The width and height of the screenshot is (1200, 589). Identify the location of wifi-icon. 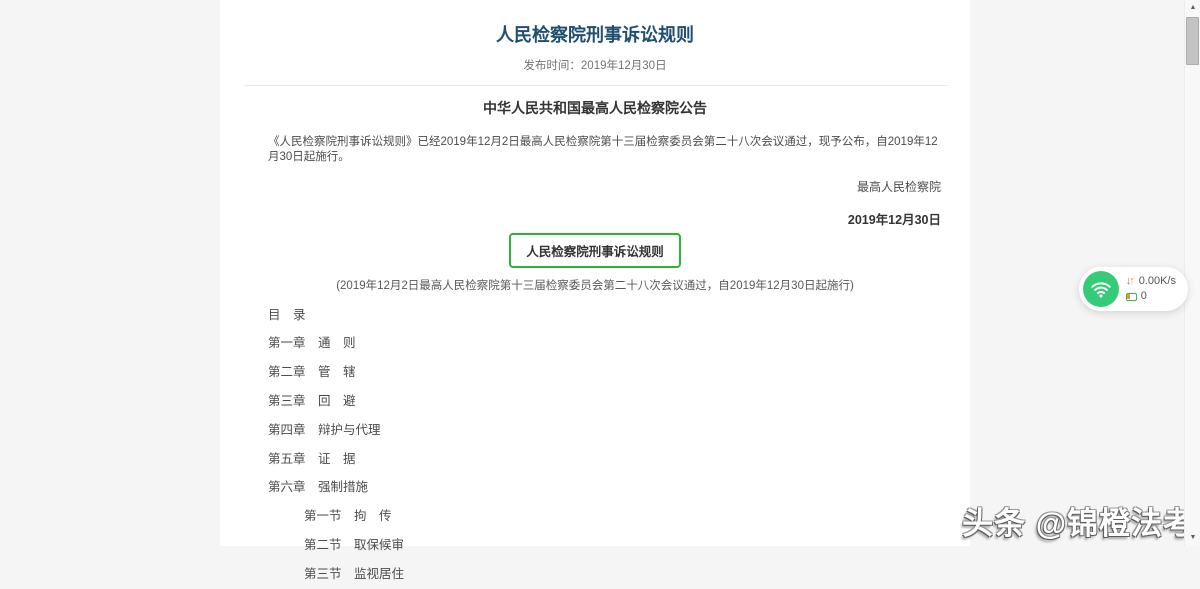
(1100, 289).